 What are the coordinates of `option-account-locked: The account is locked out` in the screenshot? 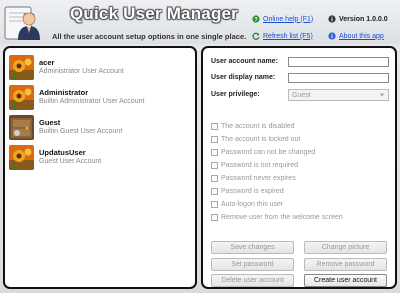 It's located at (255, 139).